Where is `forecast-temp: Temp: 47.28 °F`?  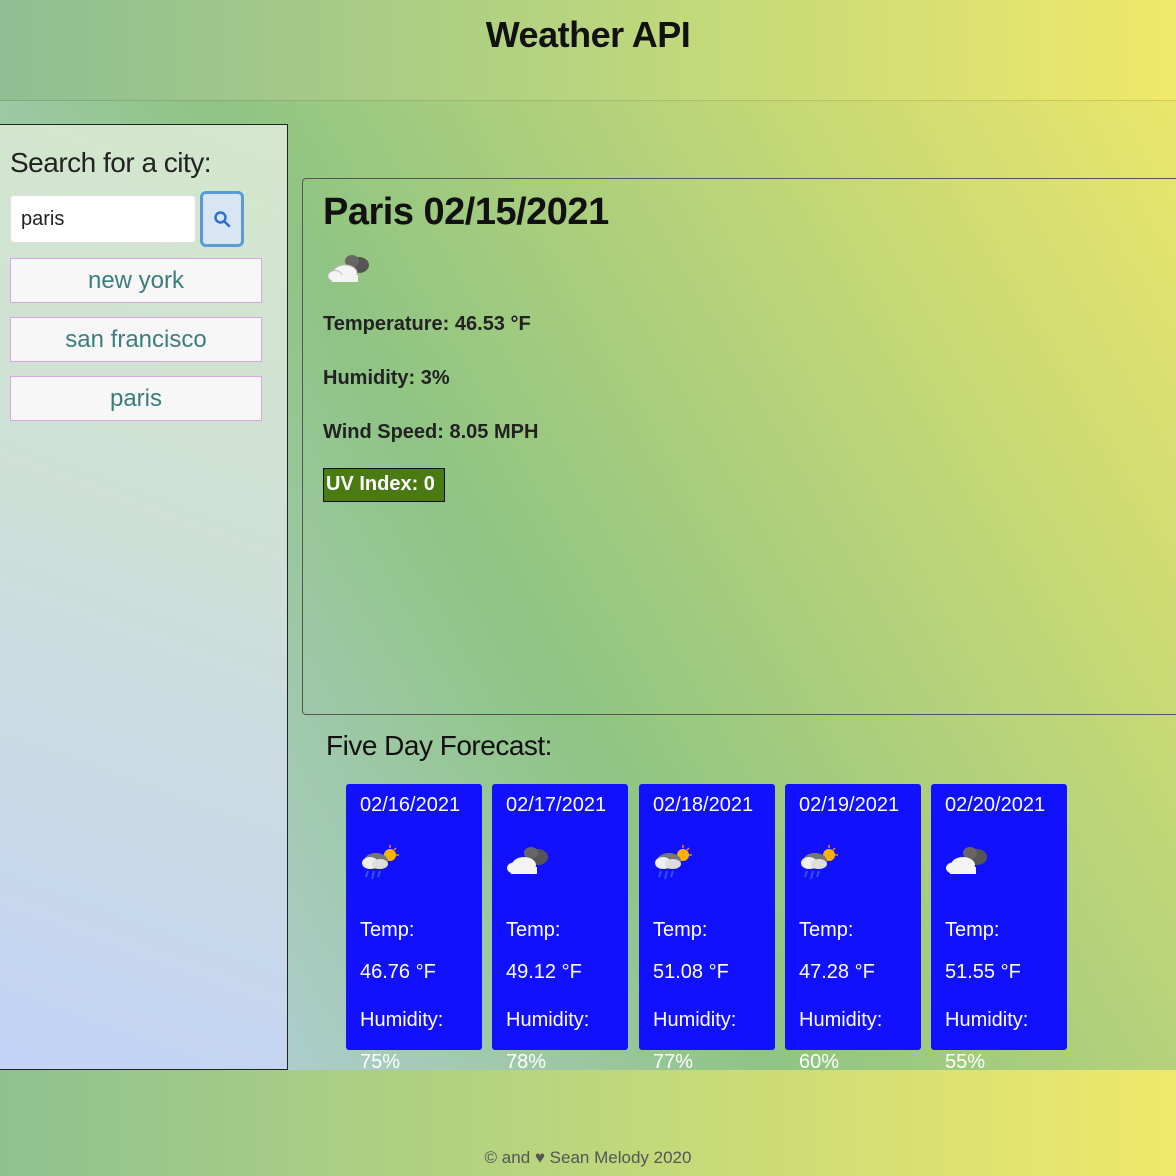 forecast-temp: Temp: 47.28 °F is located at coordinates (837, 951).